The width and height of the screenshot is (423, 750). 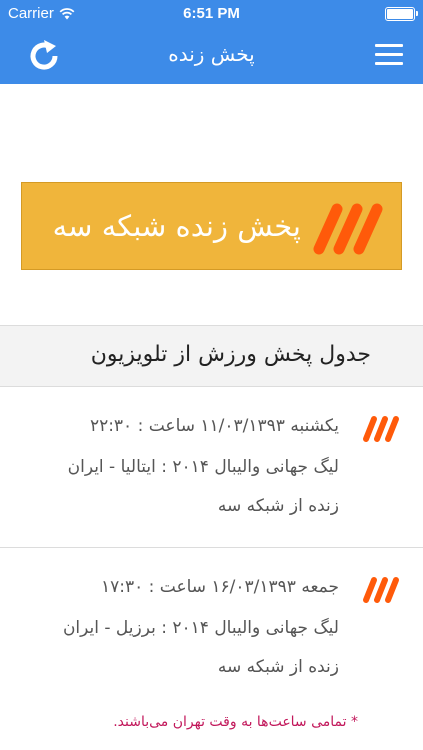 I want to click on schedule-header: جدول پخش ورزش از تلویزیون, so click(x=211, y=356).